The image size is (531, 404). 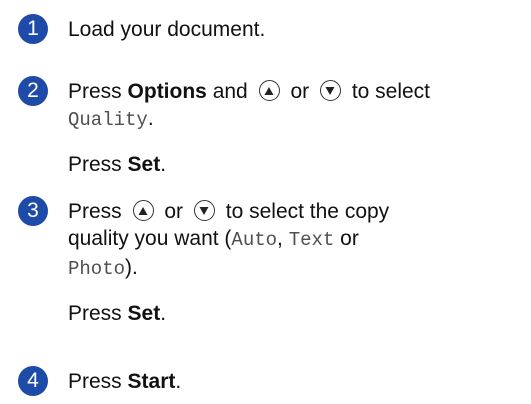 What do you see at coordinates (151, 381) in the screenshot?
I see `start-key-label: Start` at bounding box center [151, 381].